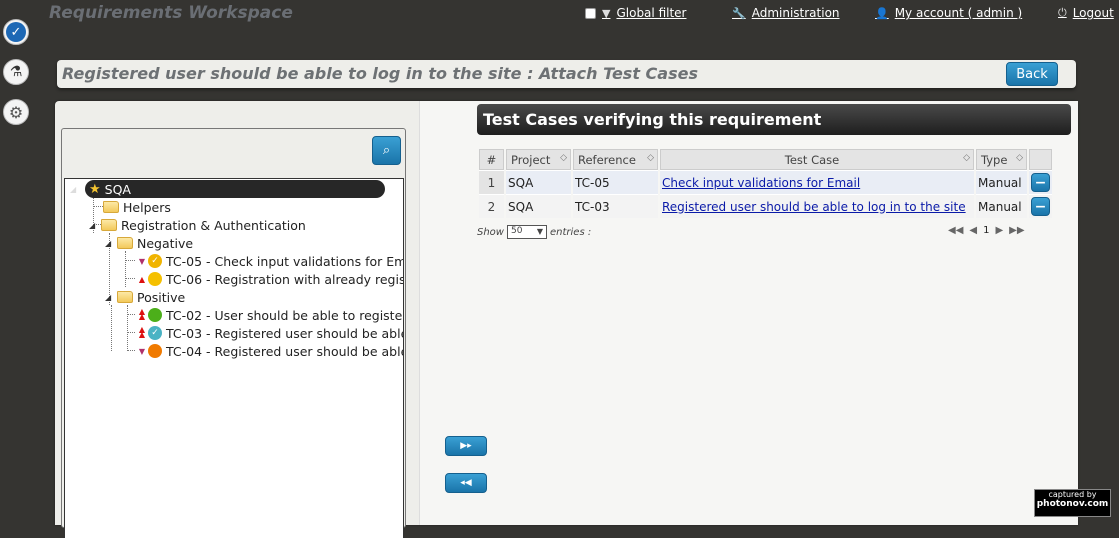  I want to click on column-header-type: Type ◇, so click(1001, 159).